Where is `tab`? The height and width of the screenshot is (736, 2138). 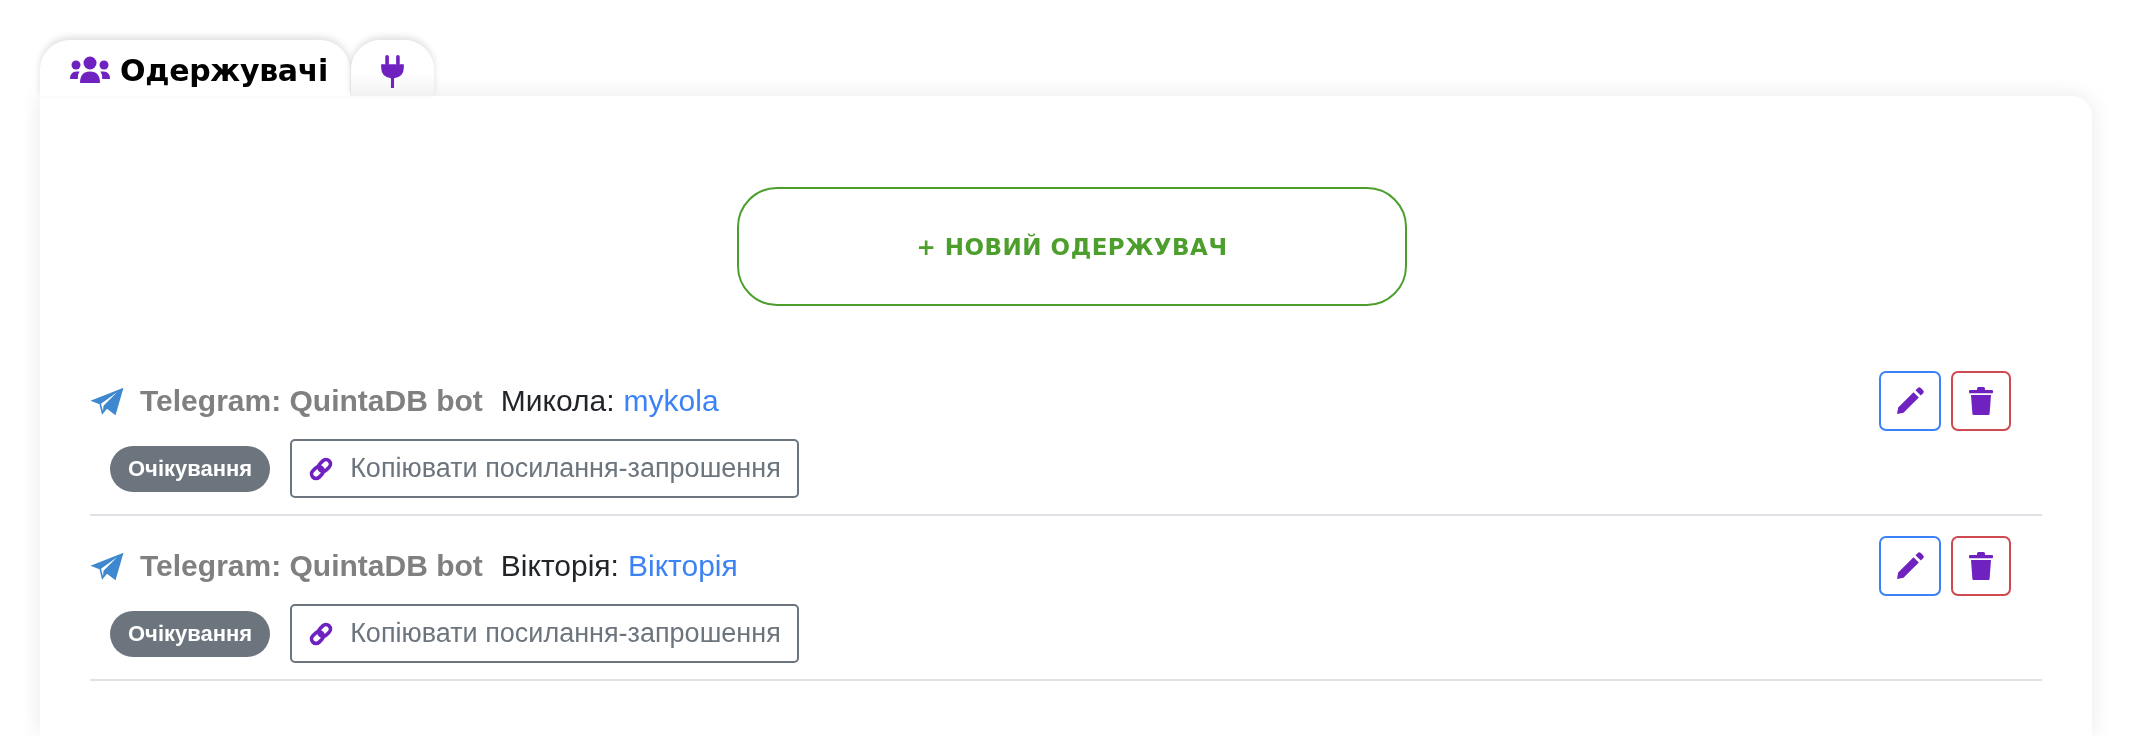 tab is located at coordinates (393, 68).